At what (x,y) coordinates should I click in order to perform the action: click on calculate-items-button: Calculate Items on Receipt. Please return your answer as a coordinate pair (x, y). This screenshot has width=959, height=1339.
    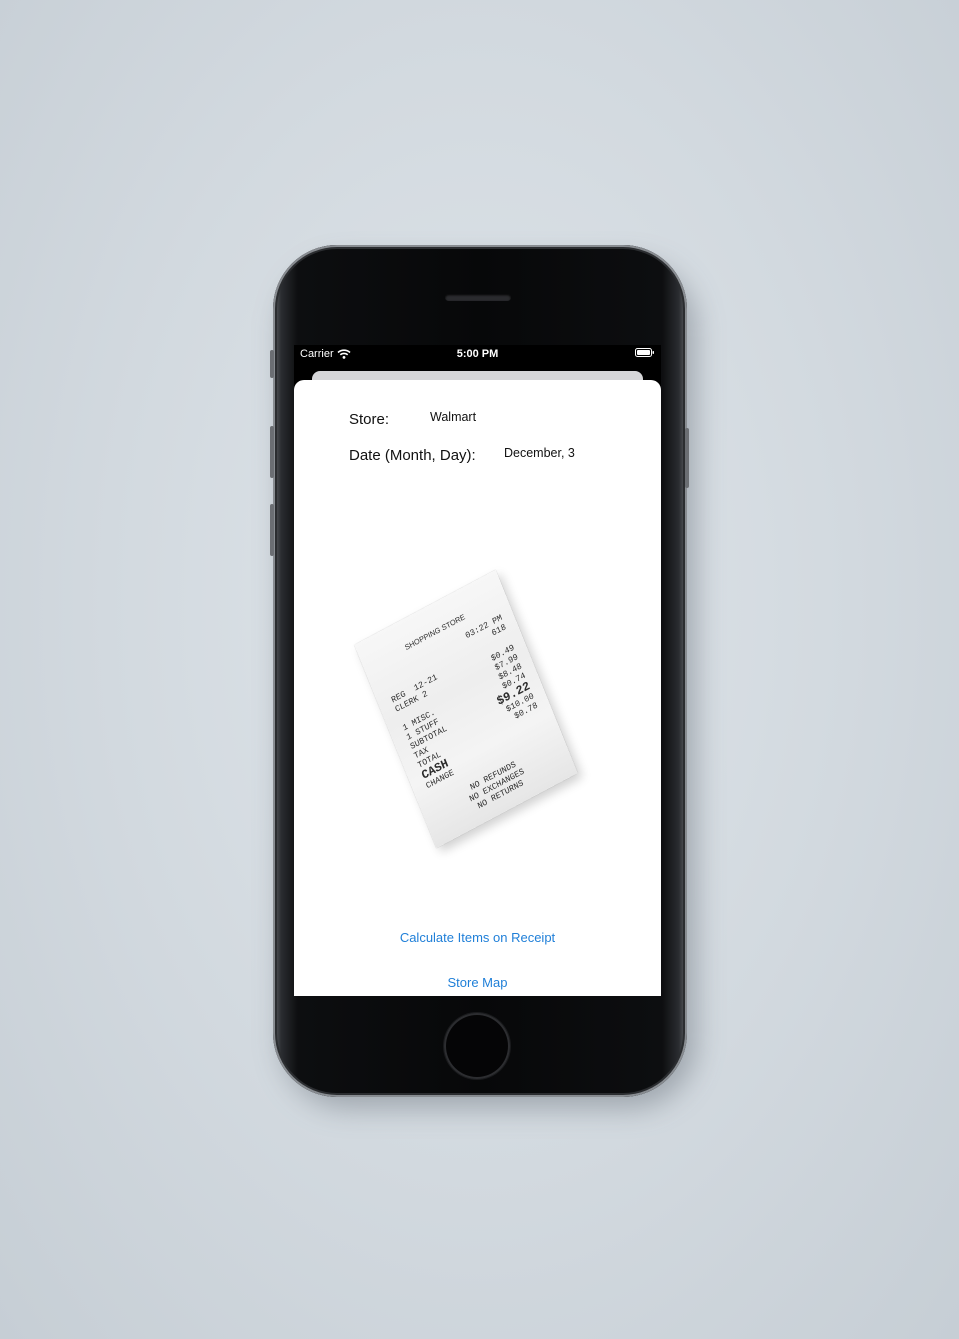
    Looking at the image, I should click on (477, 937).